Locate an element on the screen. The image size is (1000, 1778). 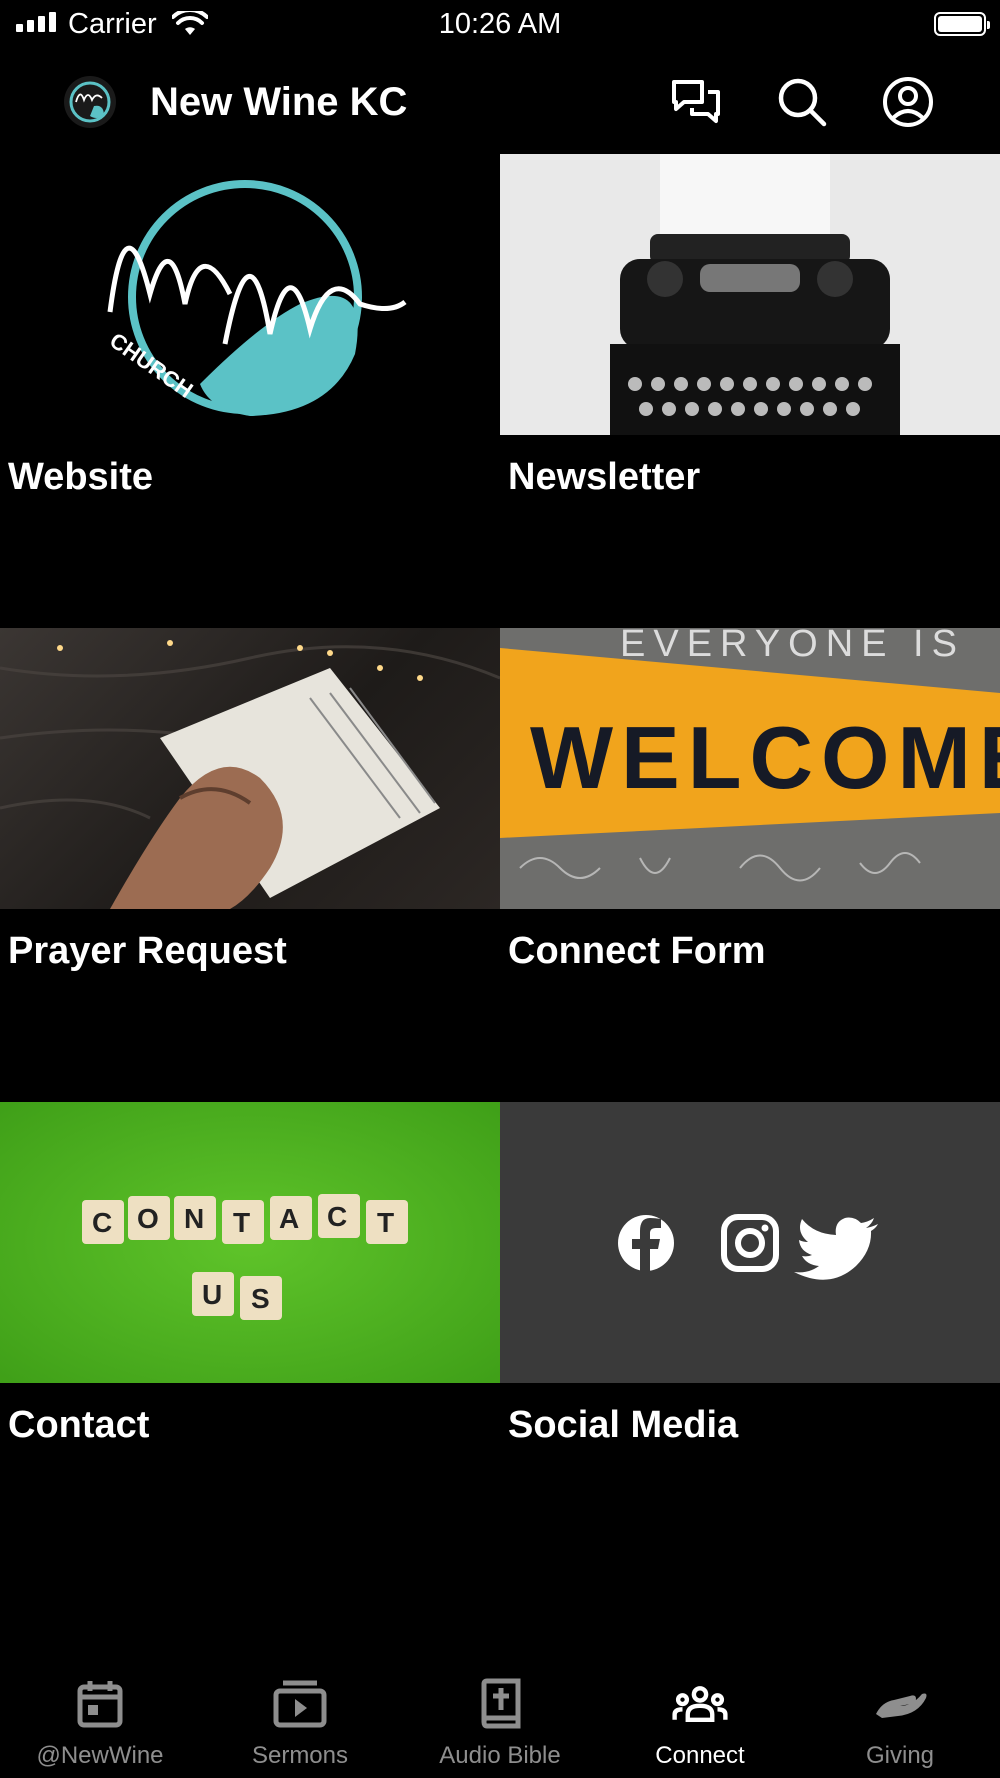
chat-icon is located at coordinates (696, 102).